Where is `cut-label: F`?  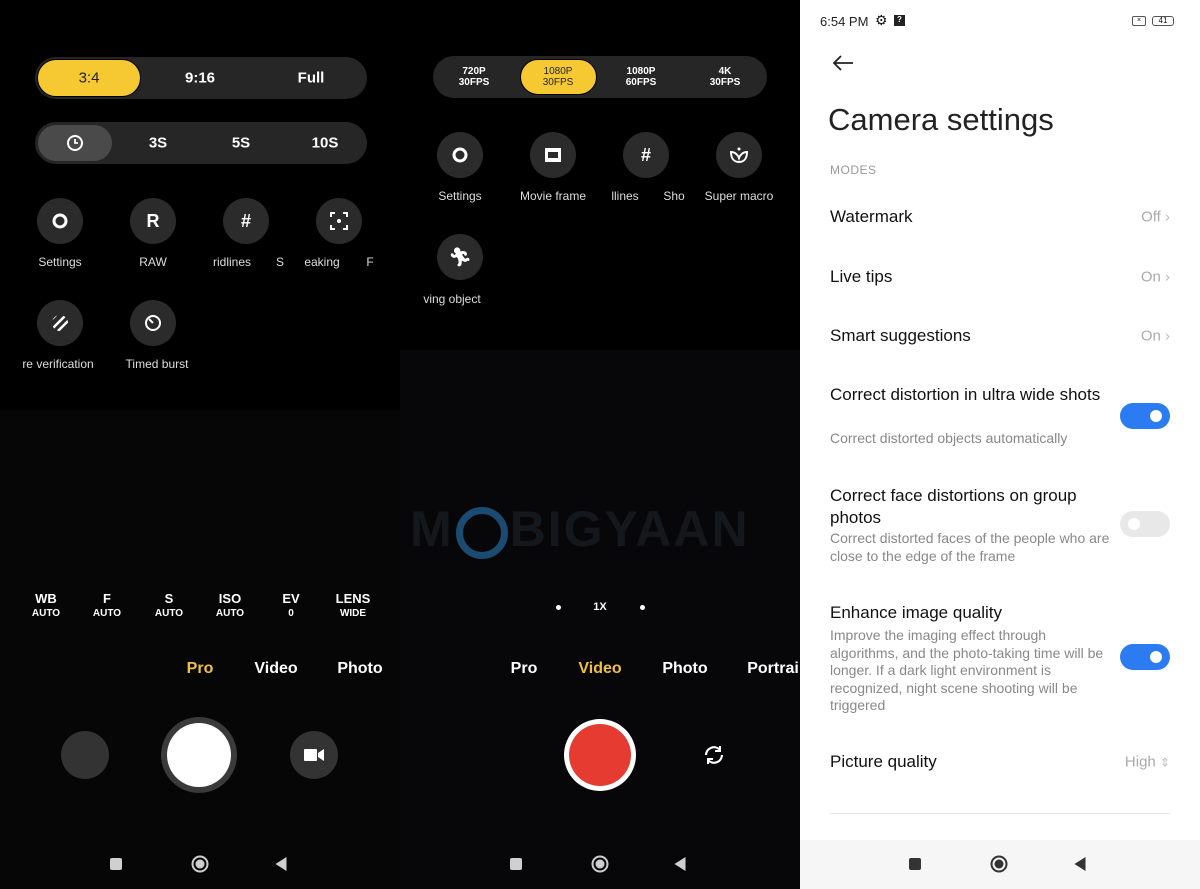
cut-label: F is located at coordinates (370, 262).